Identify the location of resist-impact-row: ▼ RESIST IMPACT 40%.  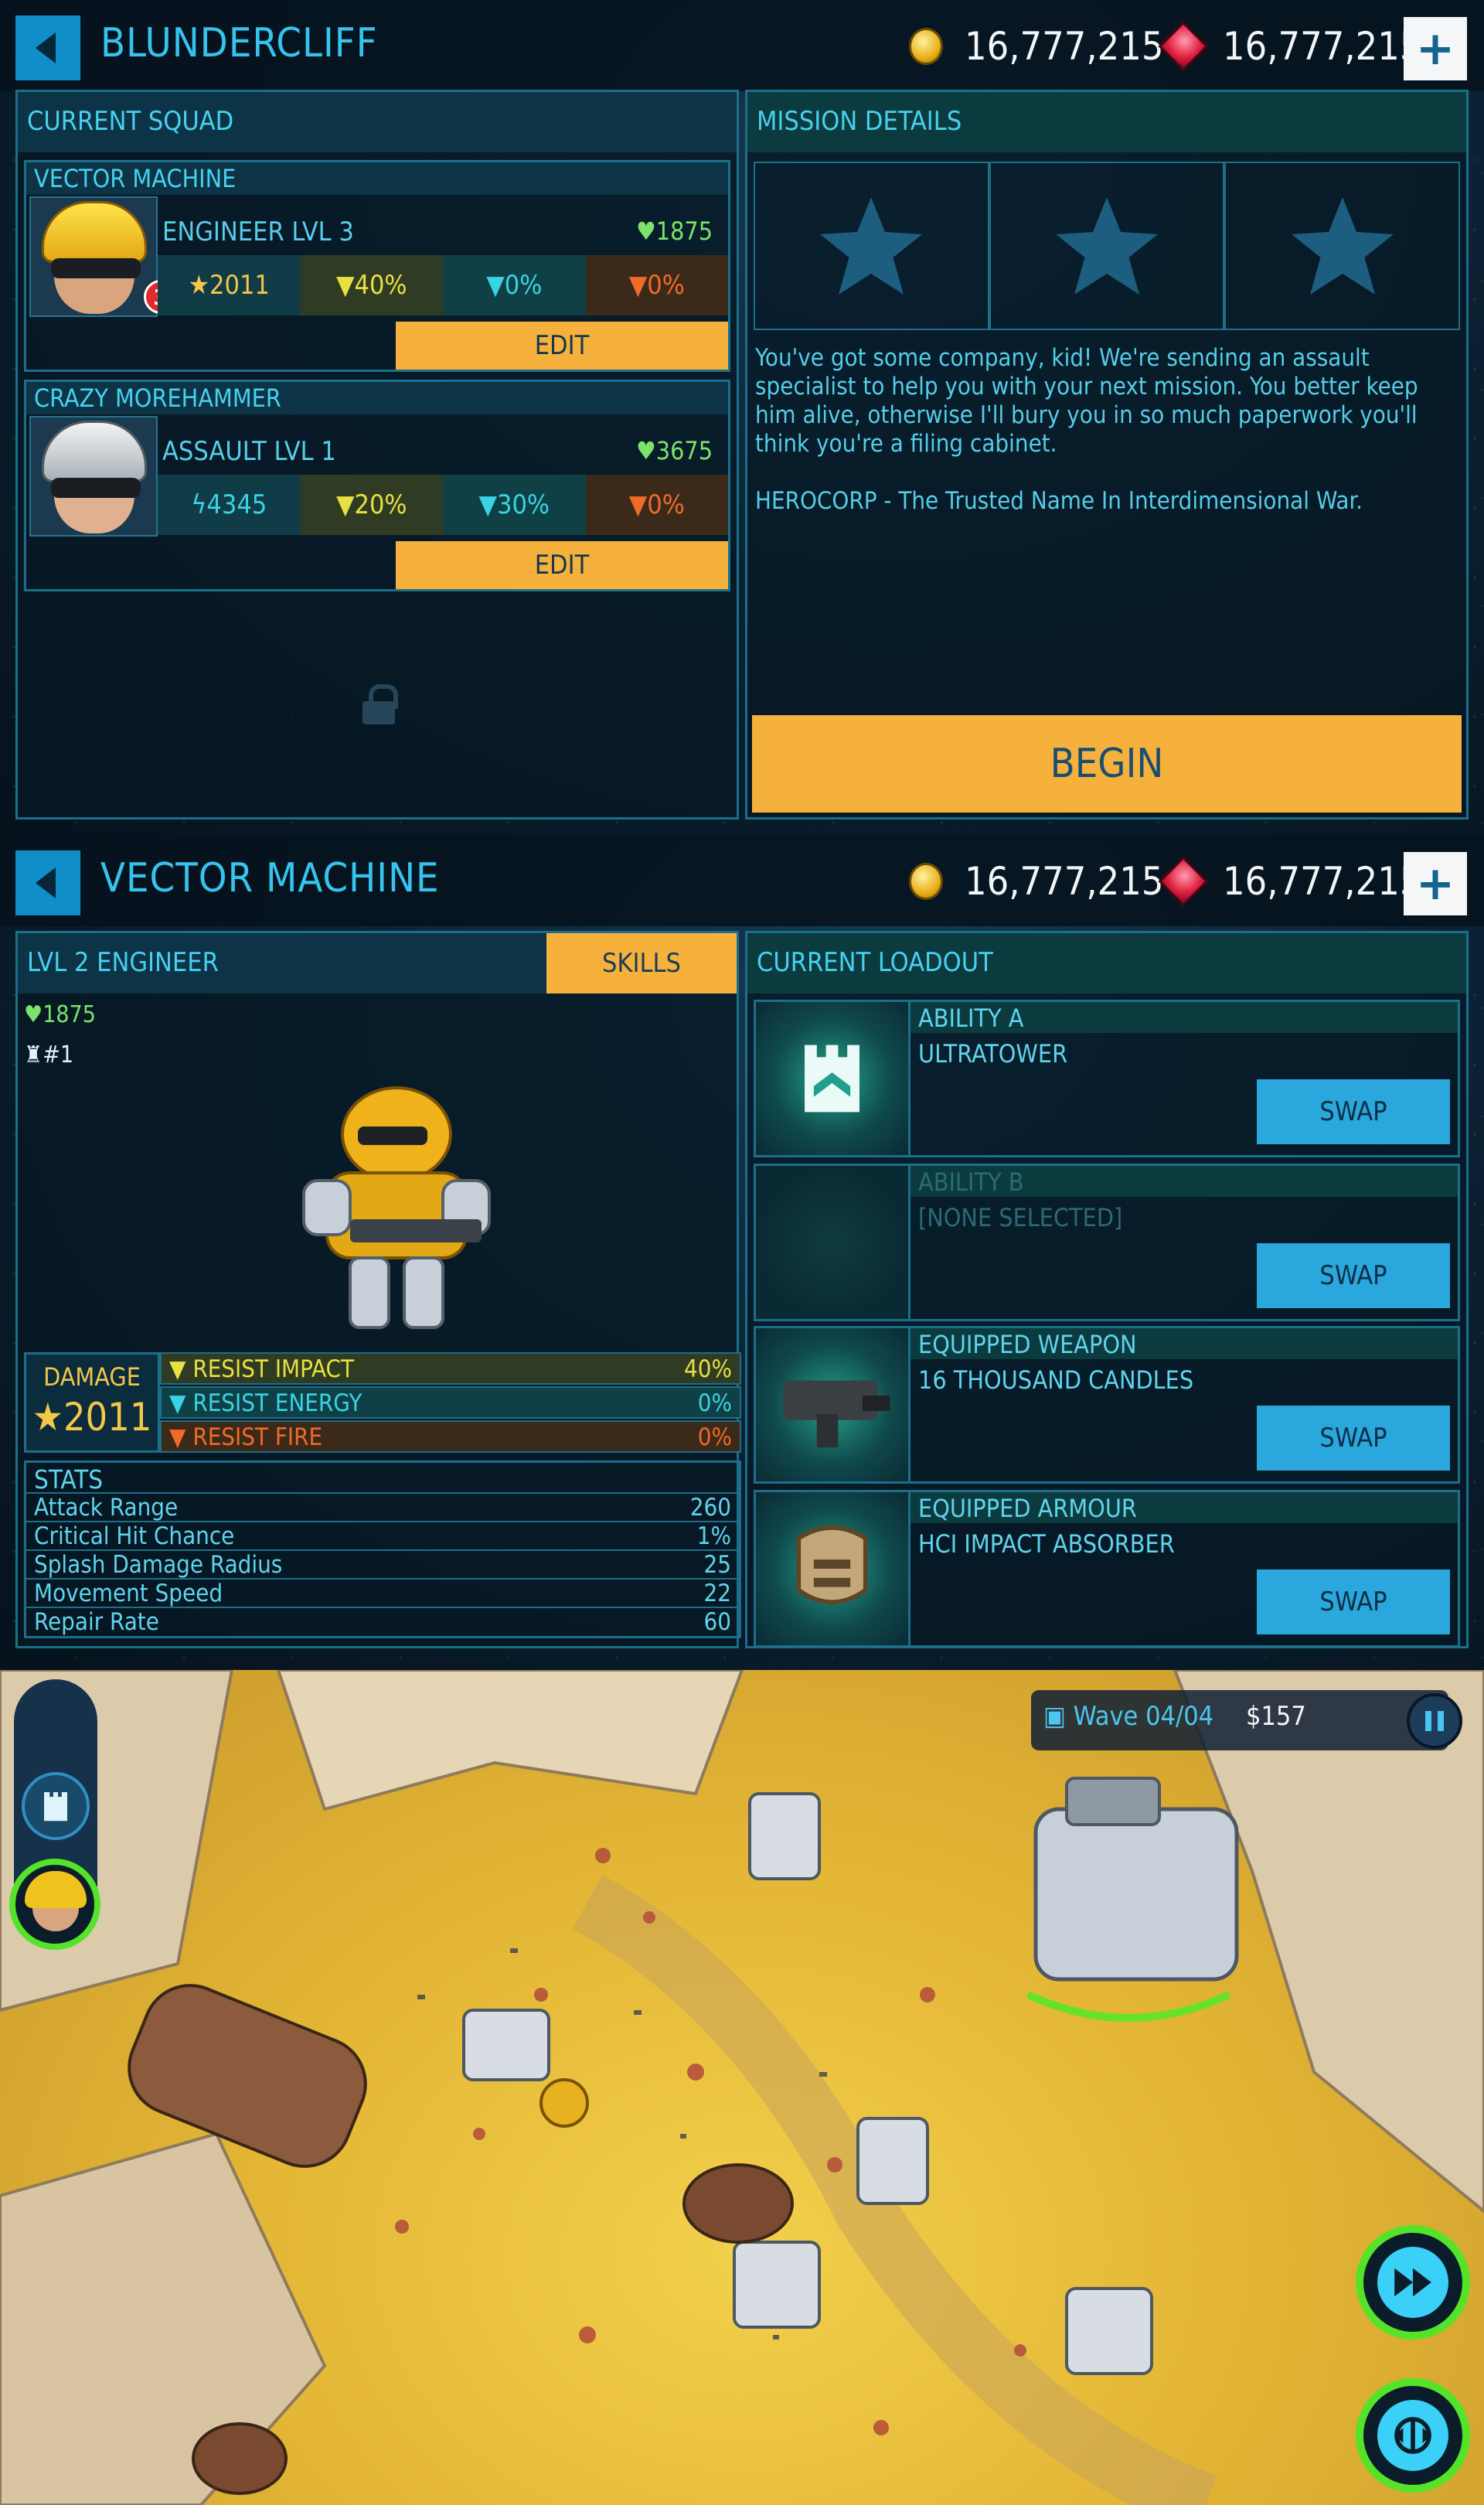
(450, 1368).